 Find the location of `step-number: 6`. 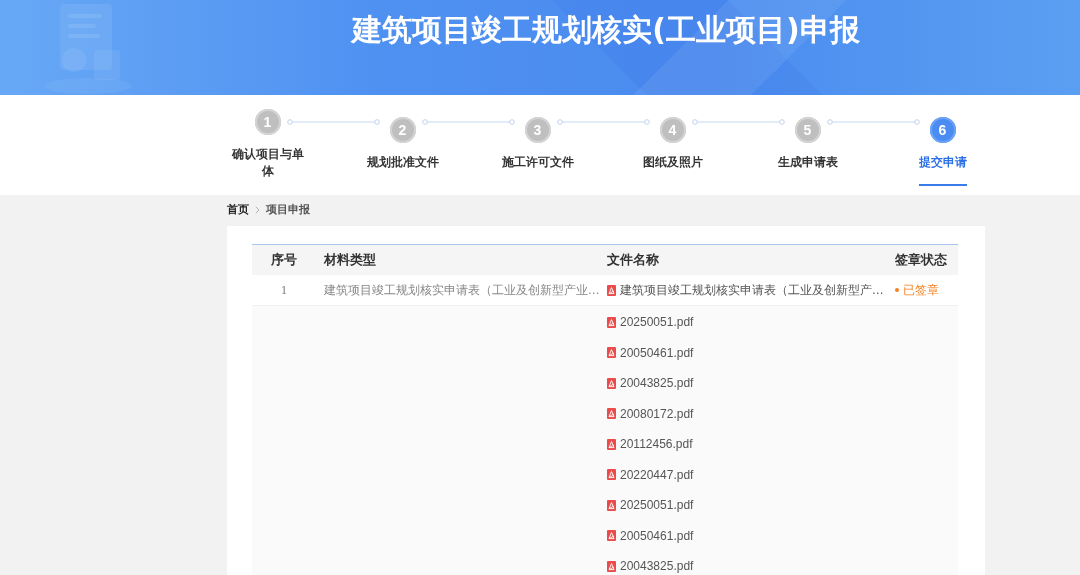

step-number: 6 is located at coordinates (942, 130).